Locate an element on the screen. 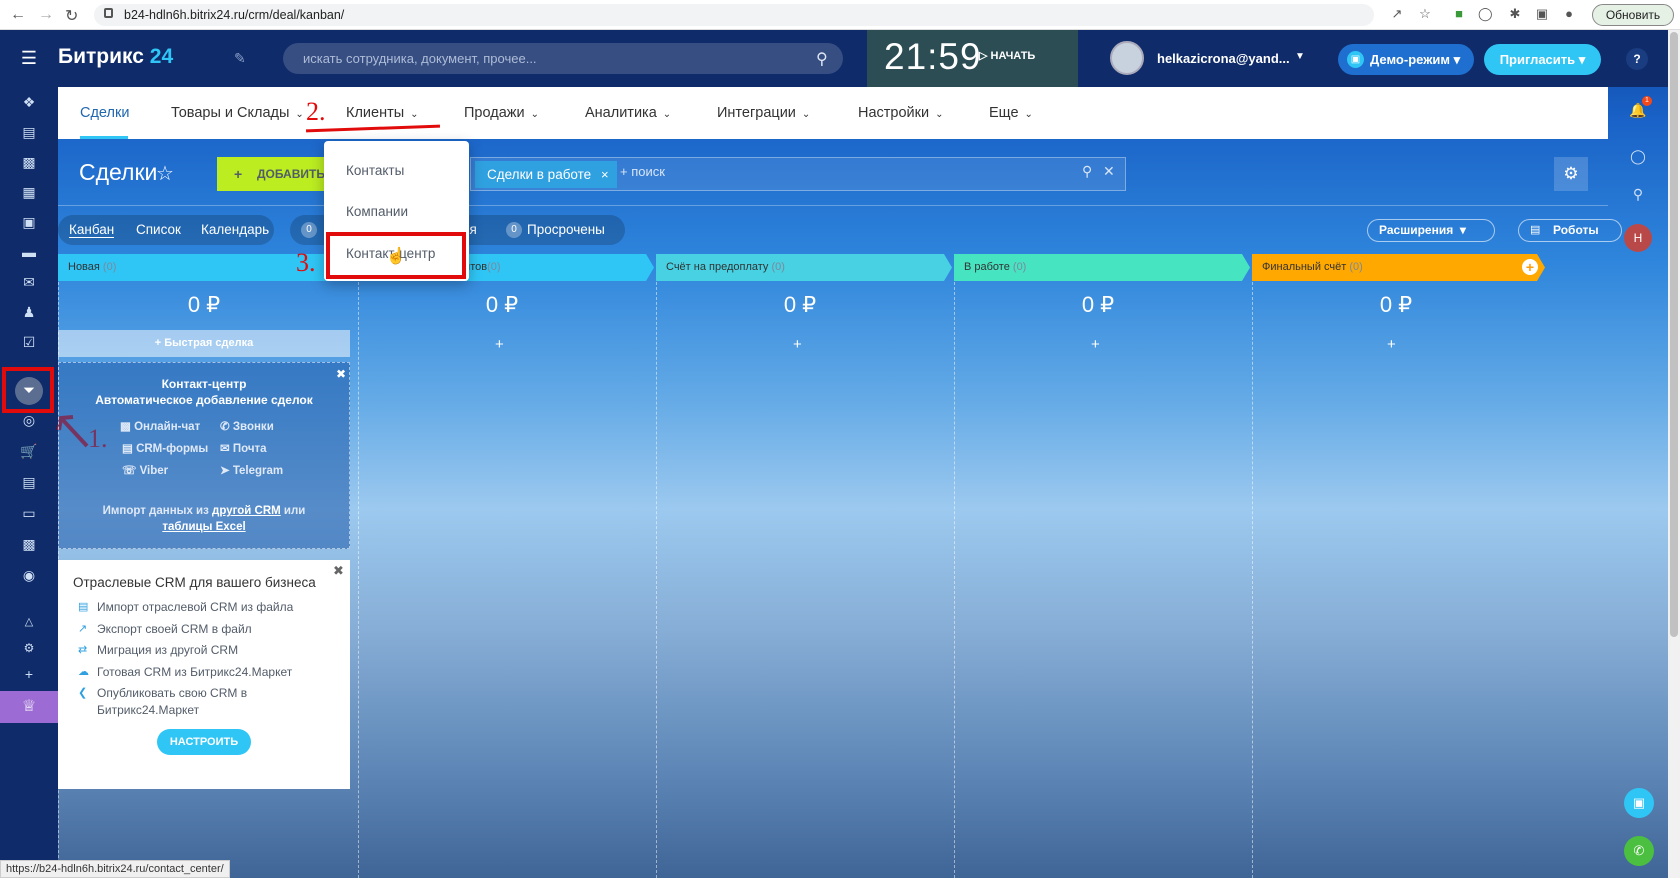 The height and width of the screenshot is (878, 1680). gear-icon: ⚙ is located at coordinates (1571, 174).